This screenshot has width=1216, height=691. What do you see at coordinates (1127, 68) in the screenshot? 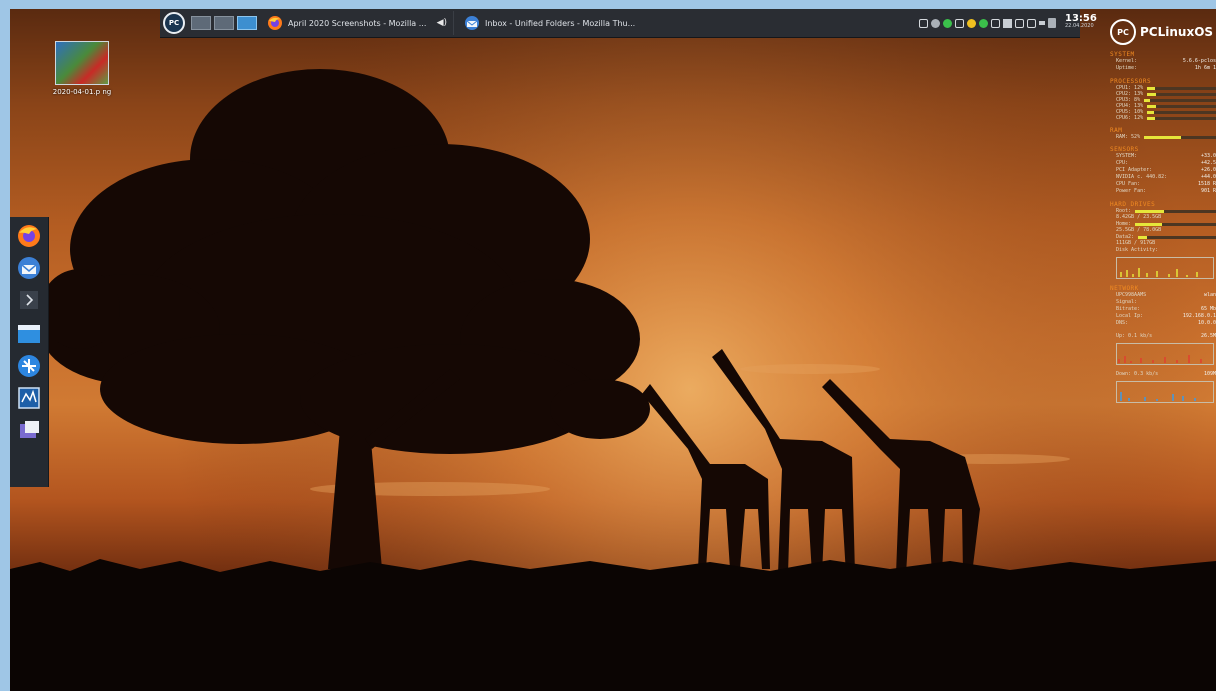
I see `uptime-label: Uptime:` at bounding box center [1127, 68].